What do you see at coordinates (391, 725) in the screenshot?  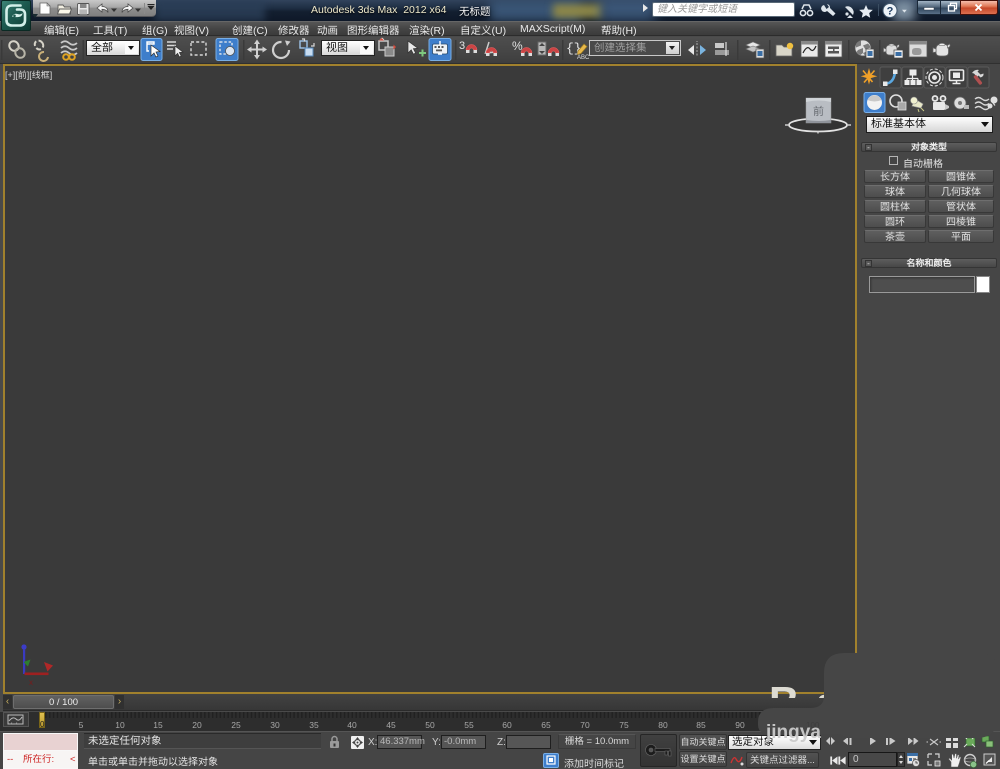 I see `svg-text: 45` at bounding box center [391, 725].